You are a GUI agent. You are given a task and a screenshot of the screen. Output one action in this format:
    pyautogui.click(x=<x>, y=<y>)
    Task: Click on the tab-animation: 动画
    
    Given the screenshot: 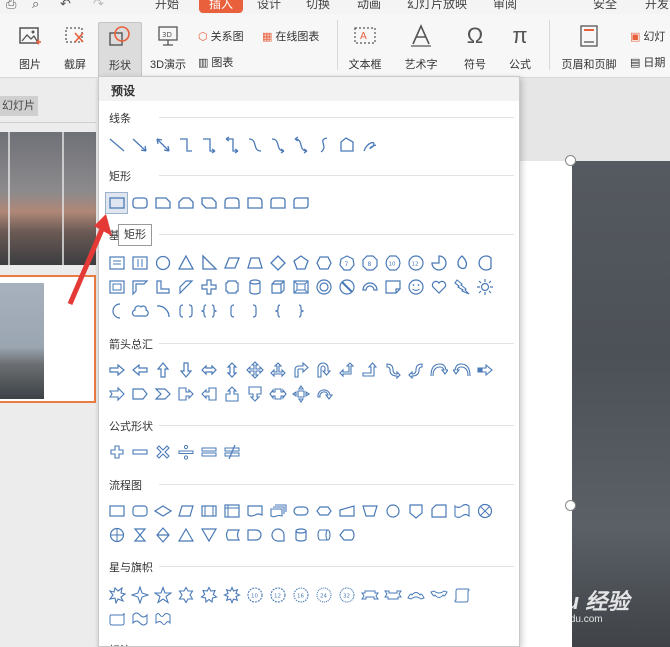 What is the action you would take?
    pyautogui.click(x=369, y=6)
    